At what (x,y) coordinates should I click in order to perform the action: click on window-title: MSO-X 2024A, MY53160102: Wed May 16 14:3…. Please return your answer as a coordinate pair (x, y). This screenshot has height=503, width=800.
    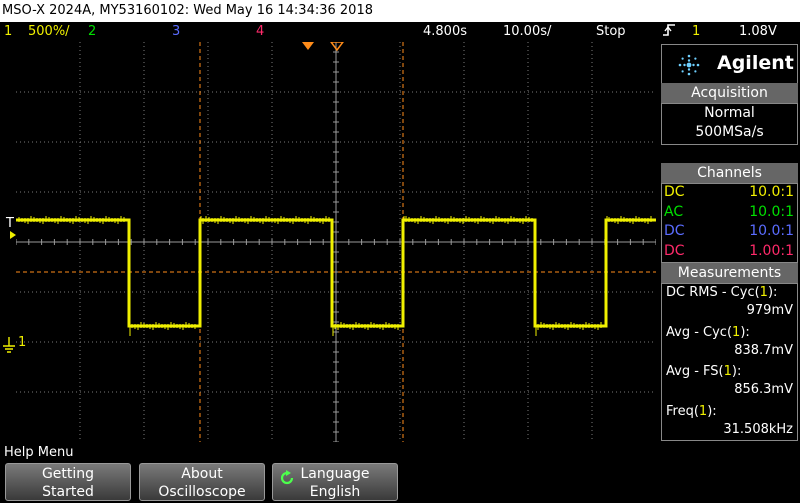
    Looking at the image, I should click on (400, 11).